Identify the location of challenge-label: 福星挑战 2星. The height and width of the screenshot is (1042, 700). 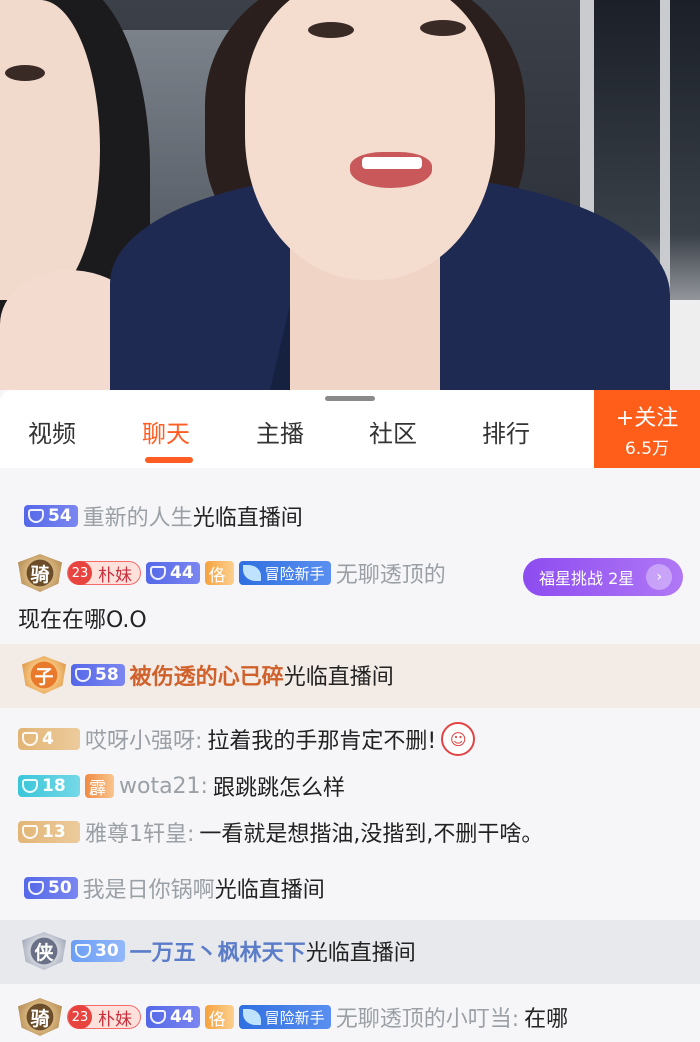
(587, 578).